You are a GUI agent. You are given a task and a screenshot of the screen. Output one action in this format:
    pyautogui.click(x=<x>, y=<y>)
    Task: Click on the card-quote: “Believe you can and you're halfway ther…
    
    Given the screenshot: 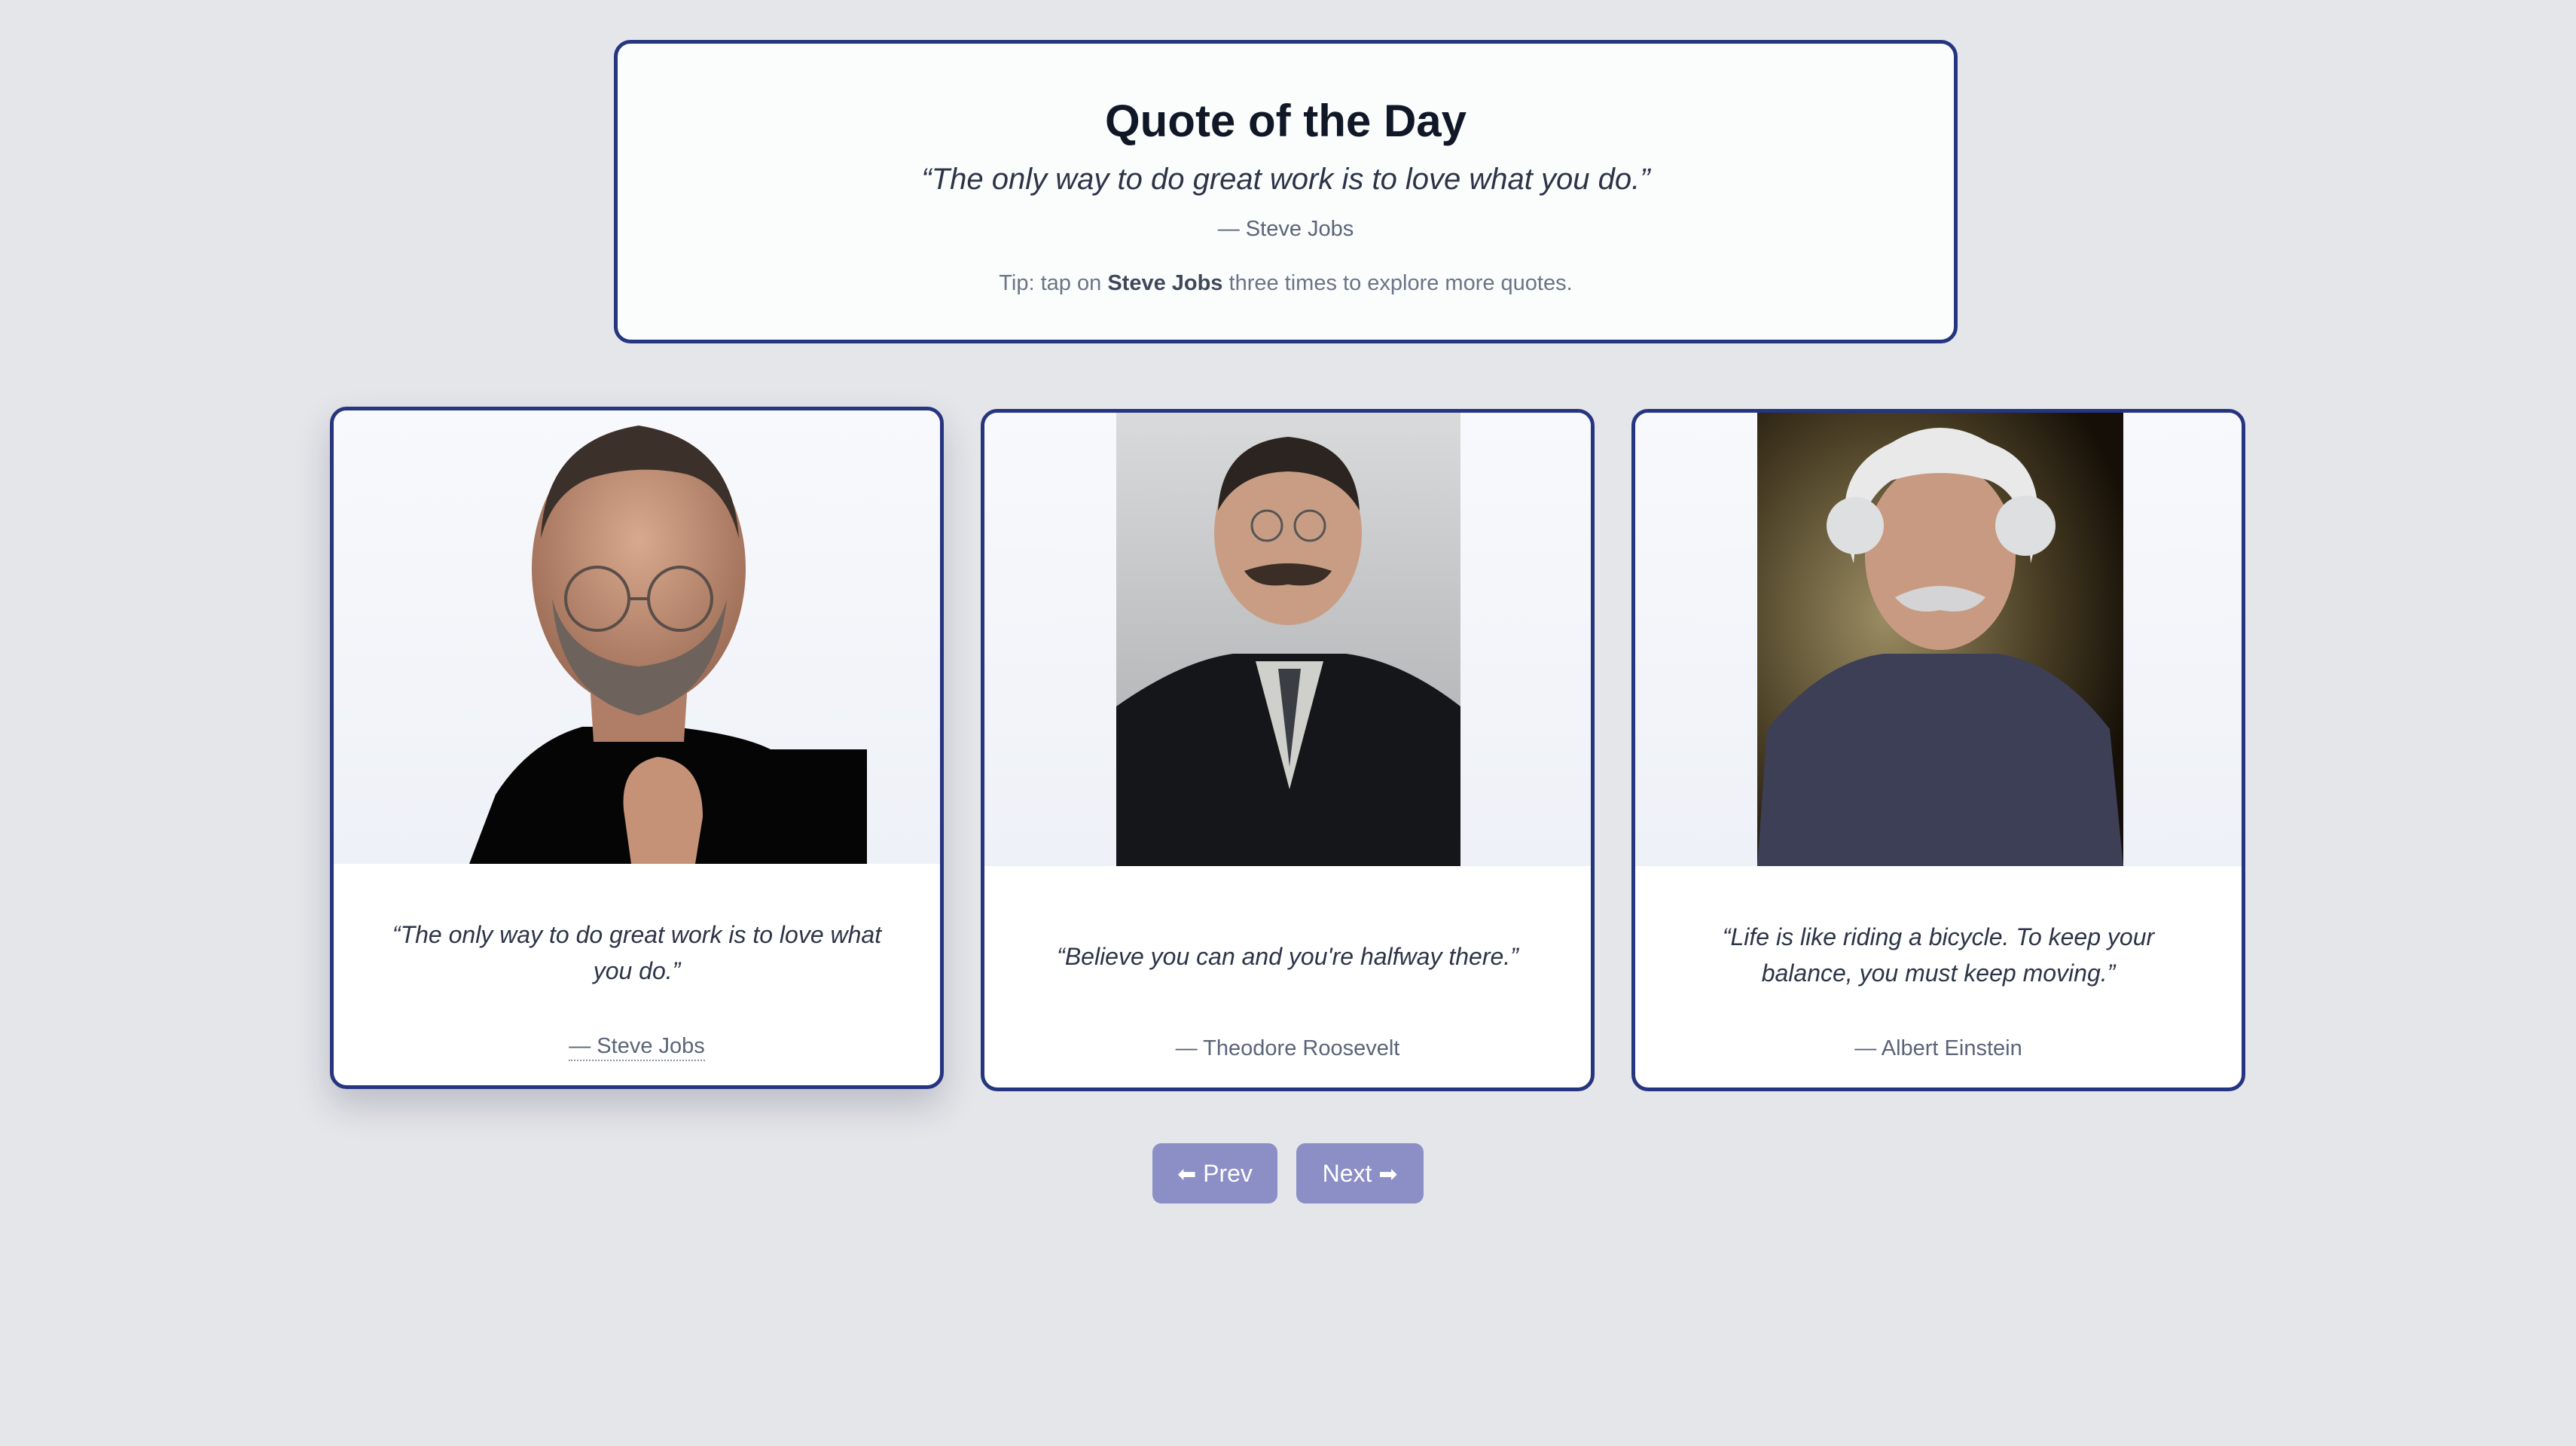 What is the action you would take?
    pyautogui.click(x=1288, y=956)
    